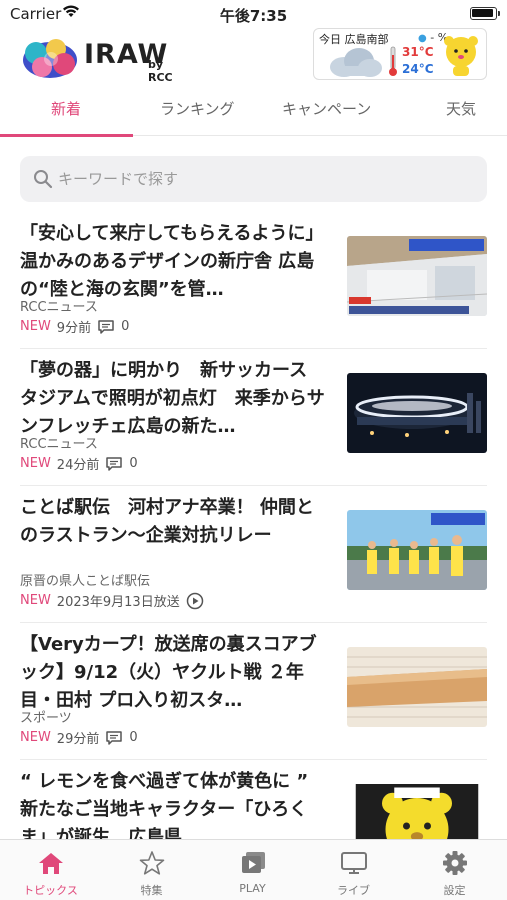  What do you see at coordinates (485, 13) in the screenshot?
I see `battery-icon` at bounding box center [485, 13].